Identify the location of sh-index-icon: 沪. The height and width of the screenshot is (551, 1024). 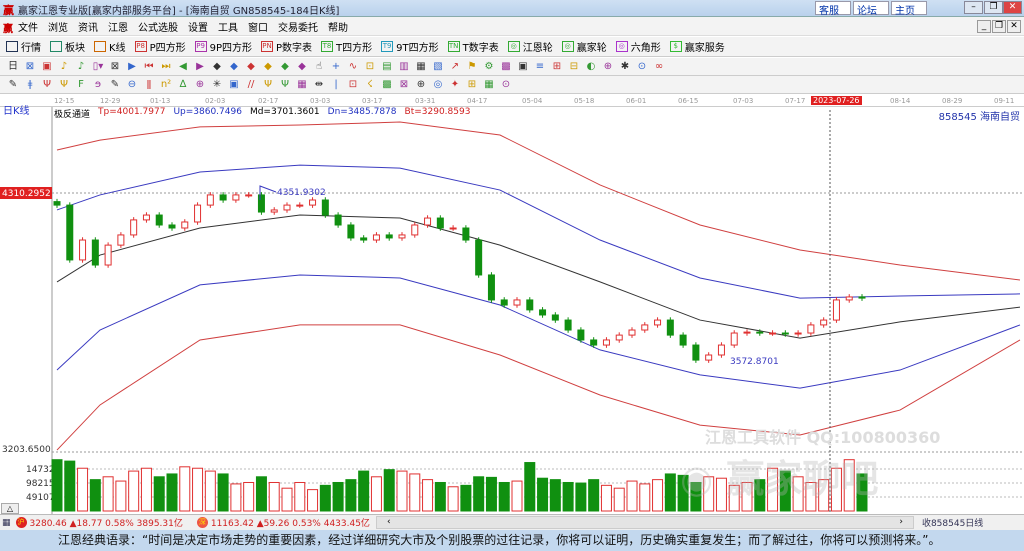
(21, 522).